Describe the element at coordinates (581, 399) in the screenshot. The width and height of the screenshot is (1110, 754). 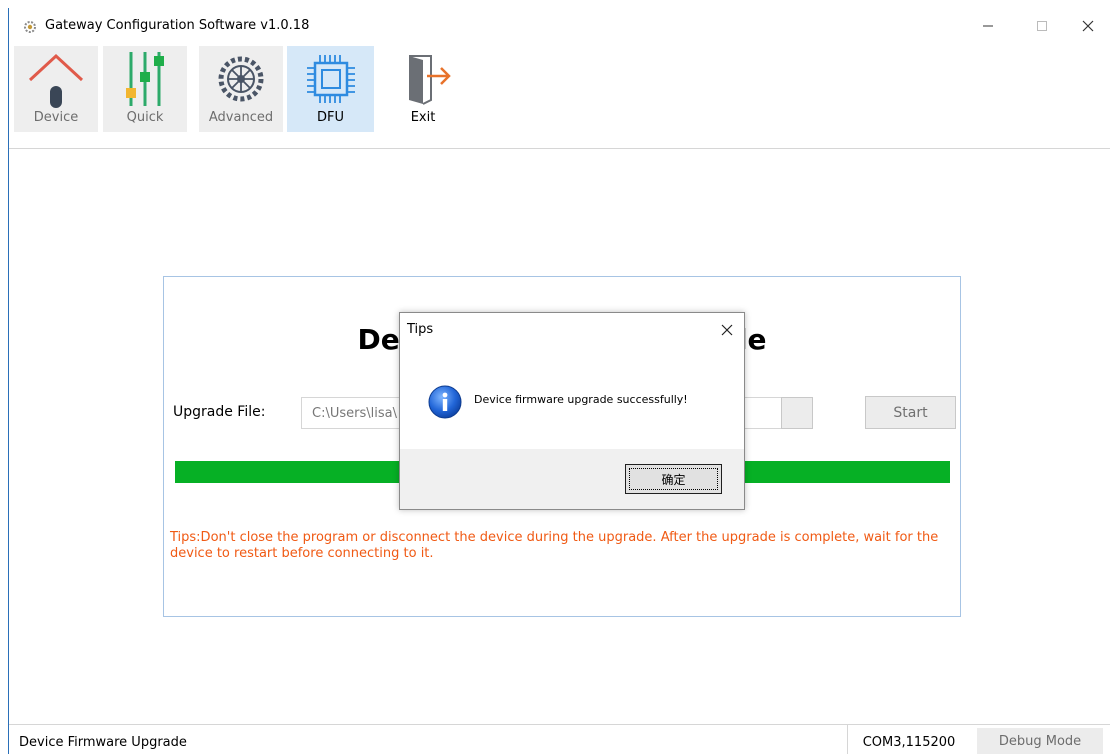
I see `dialog-message: Device firmware upgrade successfully!` at that location.